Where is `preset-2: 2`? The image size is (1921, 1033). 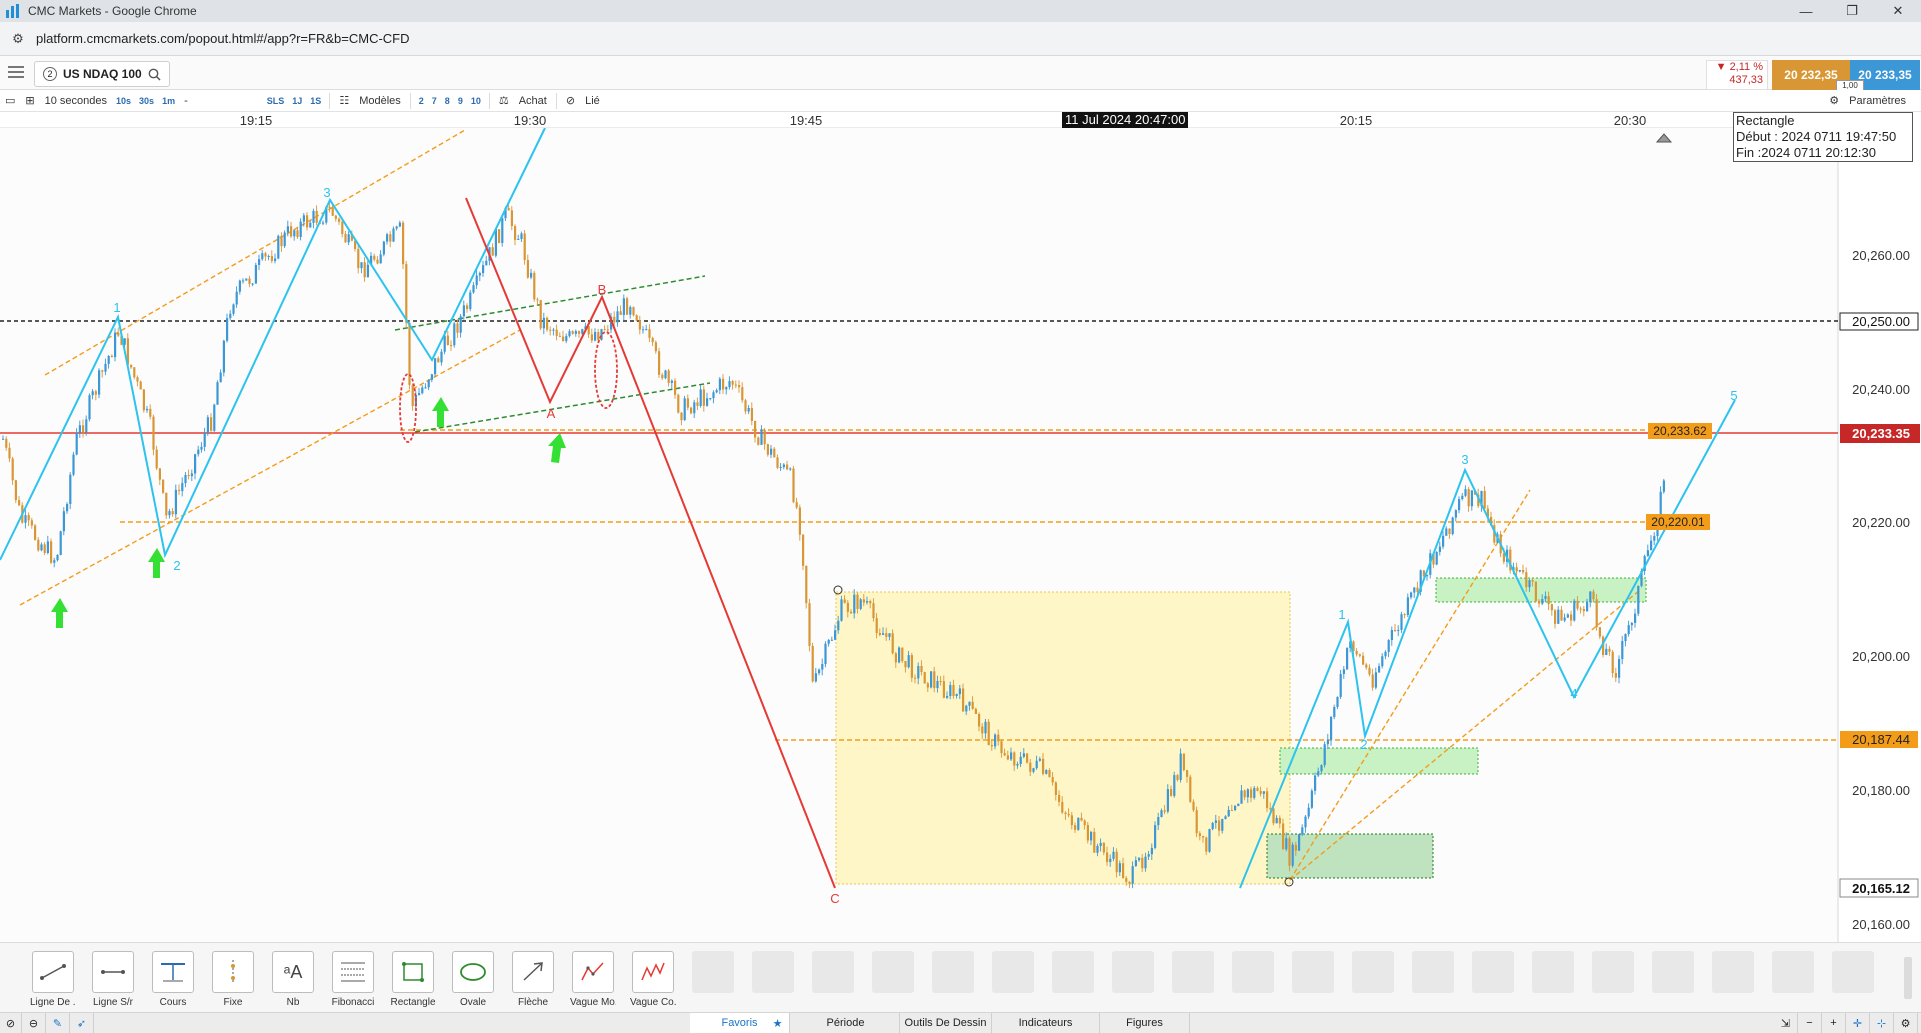 preset-2: 2 is located at coordinates (421, 101).